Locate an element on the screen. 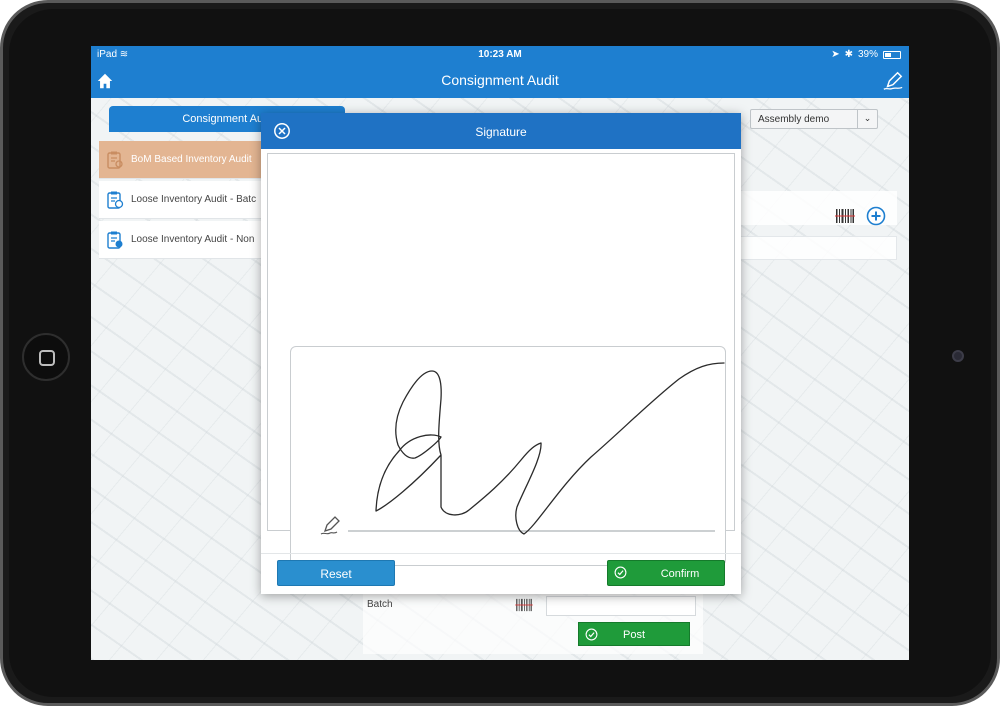 The height and width of the screenshot is (706, 1000). list-item-label: Loose Inventory Audit - Batc is located at coordinates (194, 199).